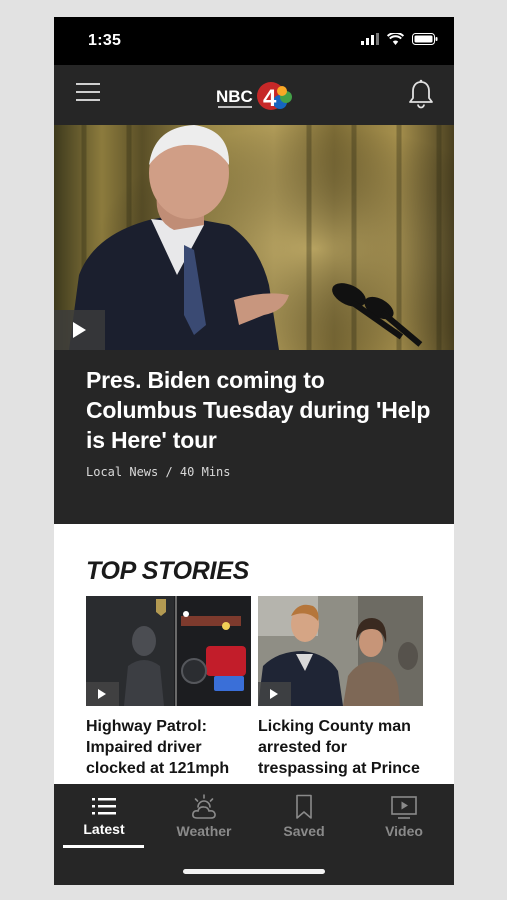 This screenshot has width=507, height=900. Describe the element at coordinates (254, 41) in the screenshot. I see `status-bar: 1:35` at that location.